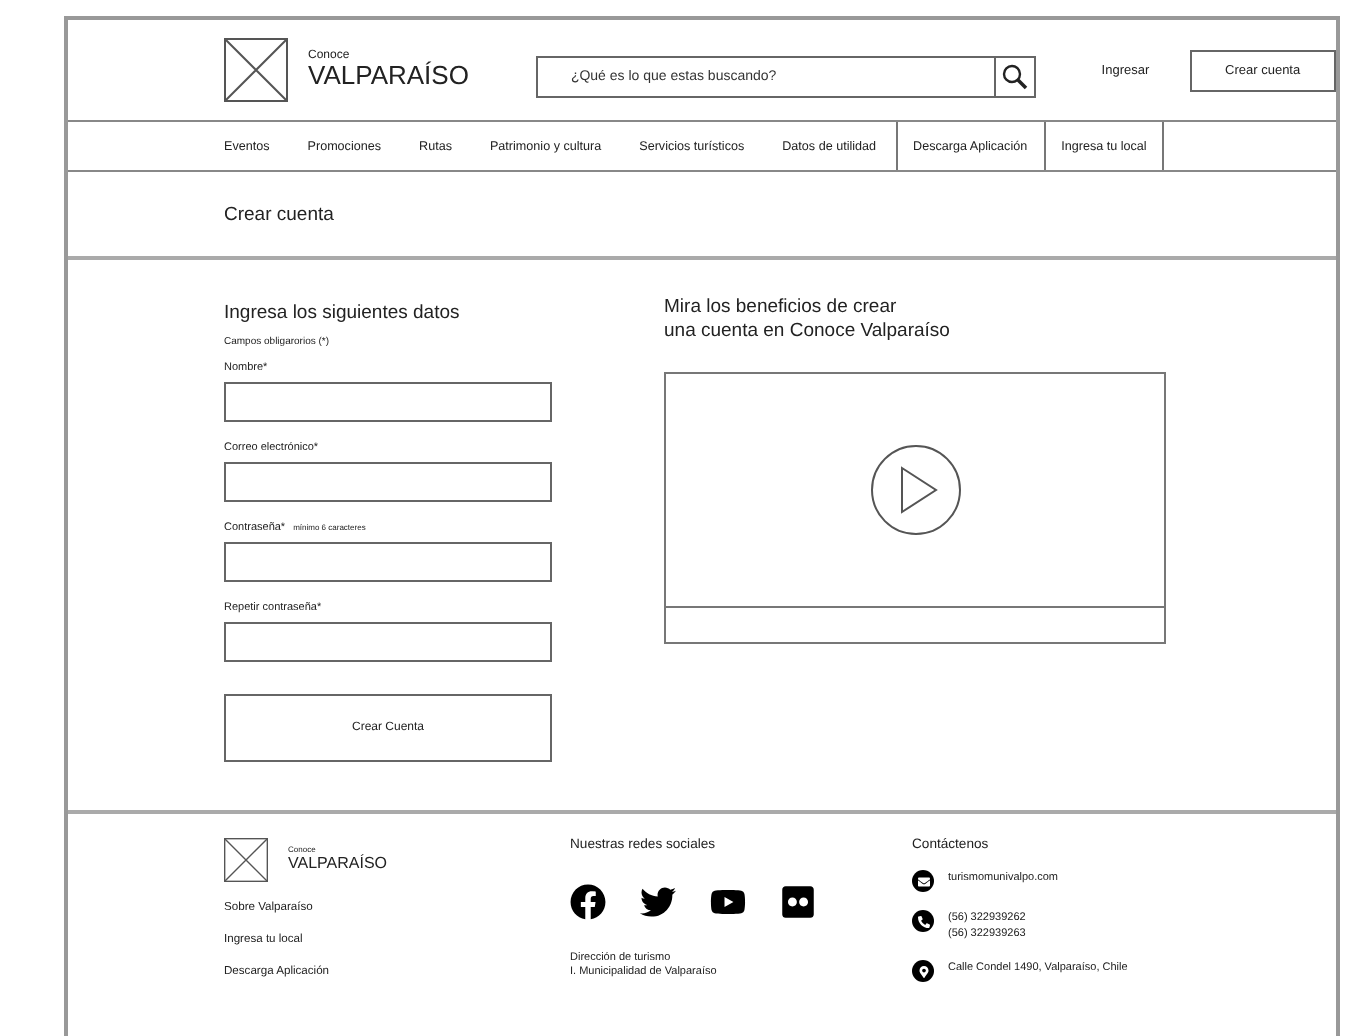 The width and height of the screenshot is (1360, 1036). I want to click on page-title: Crear cuenta, so click(279, 214).